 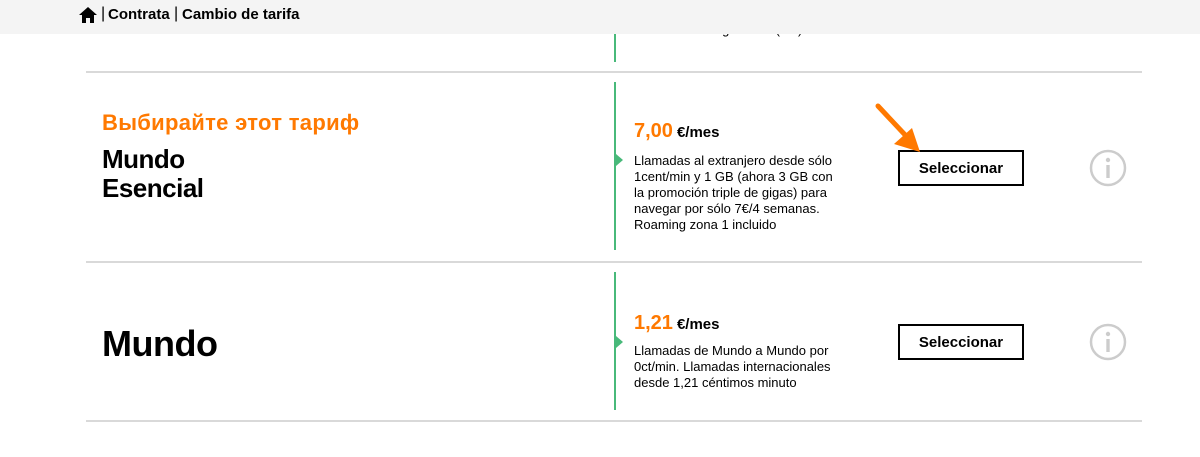 What do you see at coordinates (730, 192) in the screenshot?
I see `description-line: la promoción triple de gigas) para` at bounding box center [730, 192].